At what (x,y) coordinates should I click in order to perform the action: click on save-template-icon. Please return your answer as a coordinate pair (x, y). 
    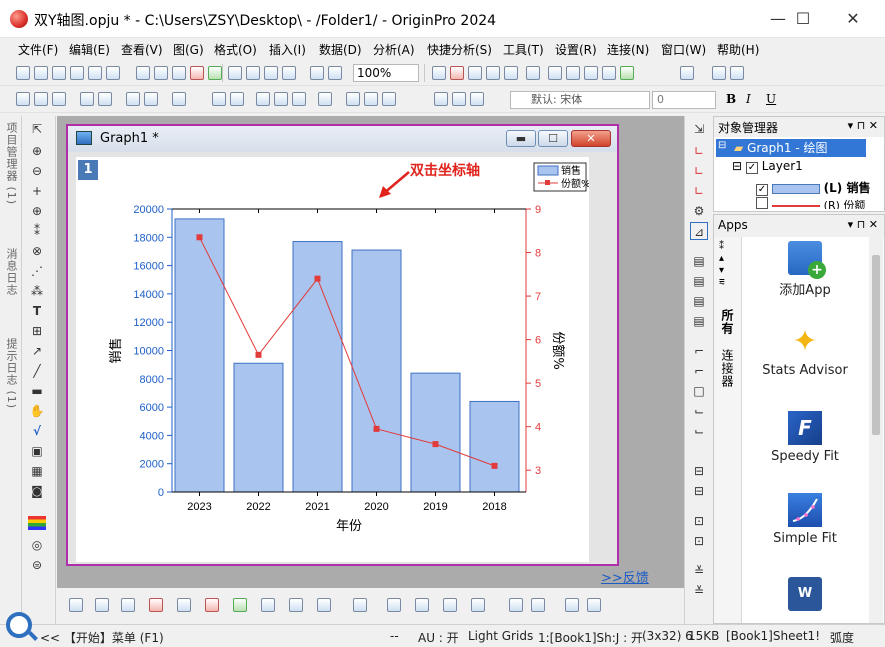
    Looking at the image, I should click on (289, 73).